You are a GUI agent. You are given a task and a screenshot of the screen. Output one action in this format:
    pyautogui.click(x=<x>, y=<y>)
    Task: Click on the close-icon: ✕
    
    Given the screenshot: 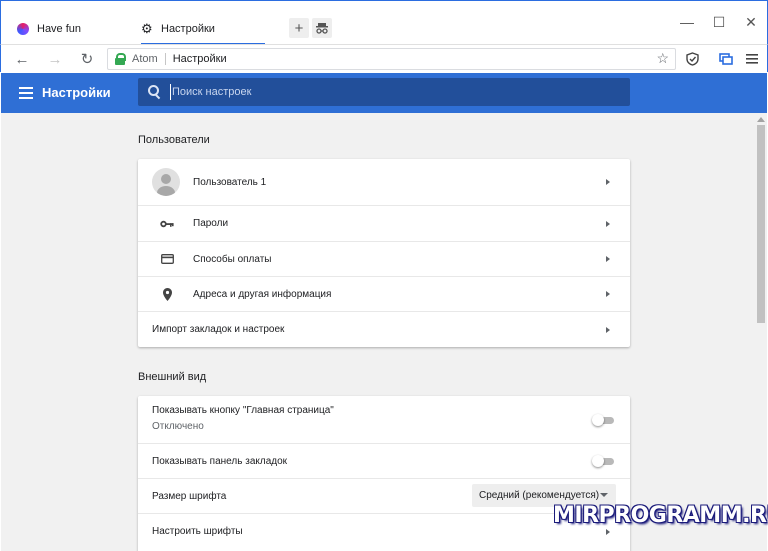 What is the action you would take?
    pyautogui.click(x=751, y=21)
    